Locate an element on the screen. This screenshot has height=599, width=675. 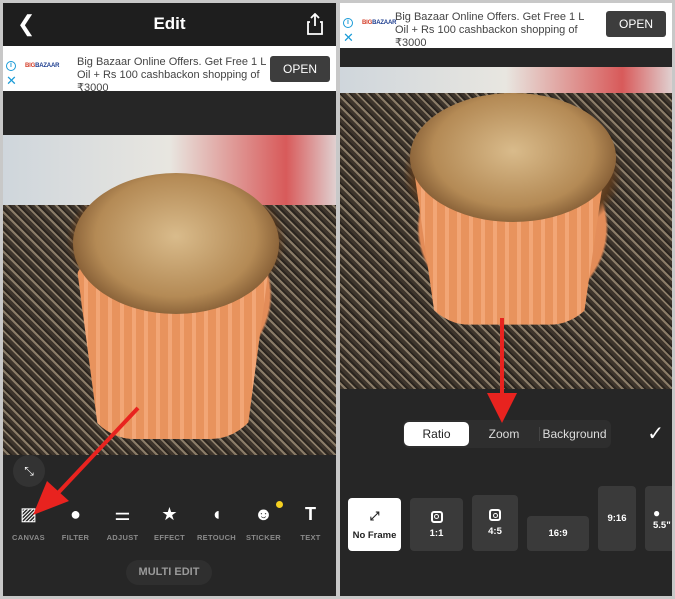
tab-background: Background is located at coordinates (574, 434).